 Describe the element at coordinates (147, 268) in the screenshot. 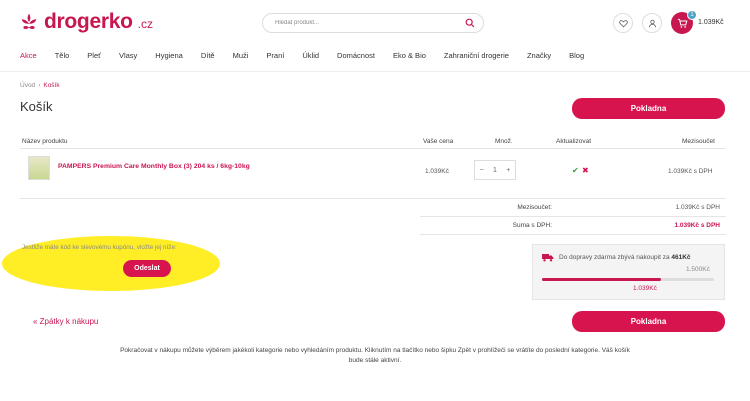

I see `coupon-submit-button: Odeslat` at that location.